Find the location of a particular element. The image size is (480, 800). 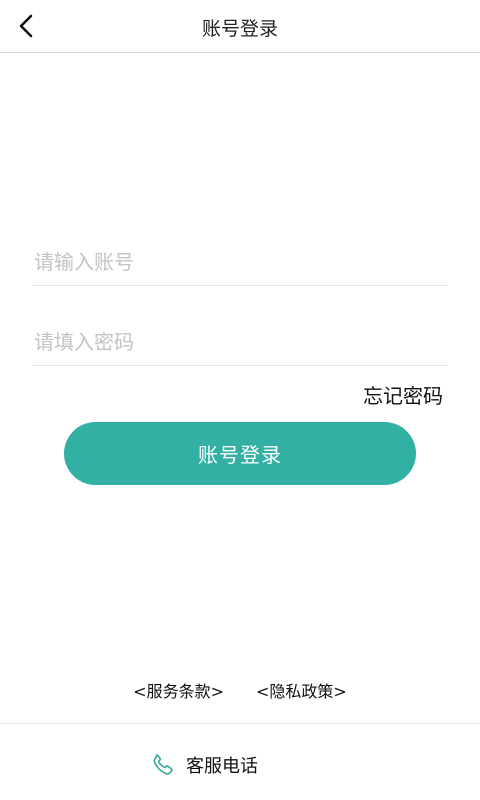

page-title: 账号登录 is located at coordinates (239, 29).